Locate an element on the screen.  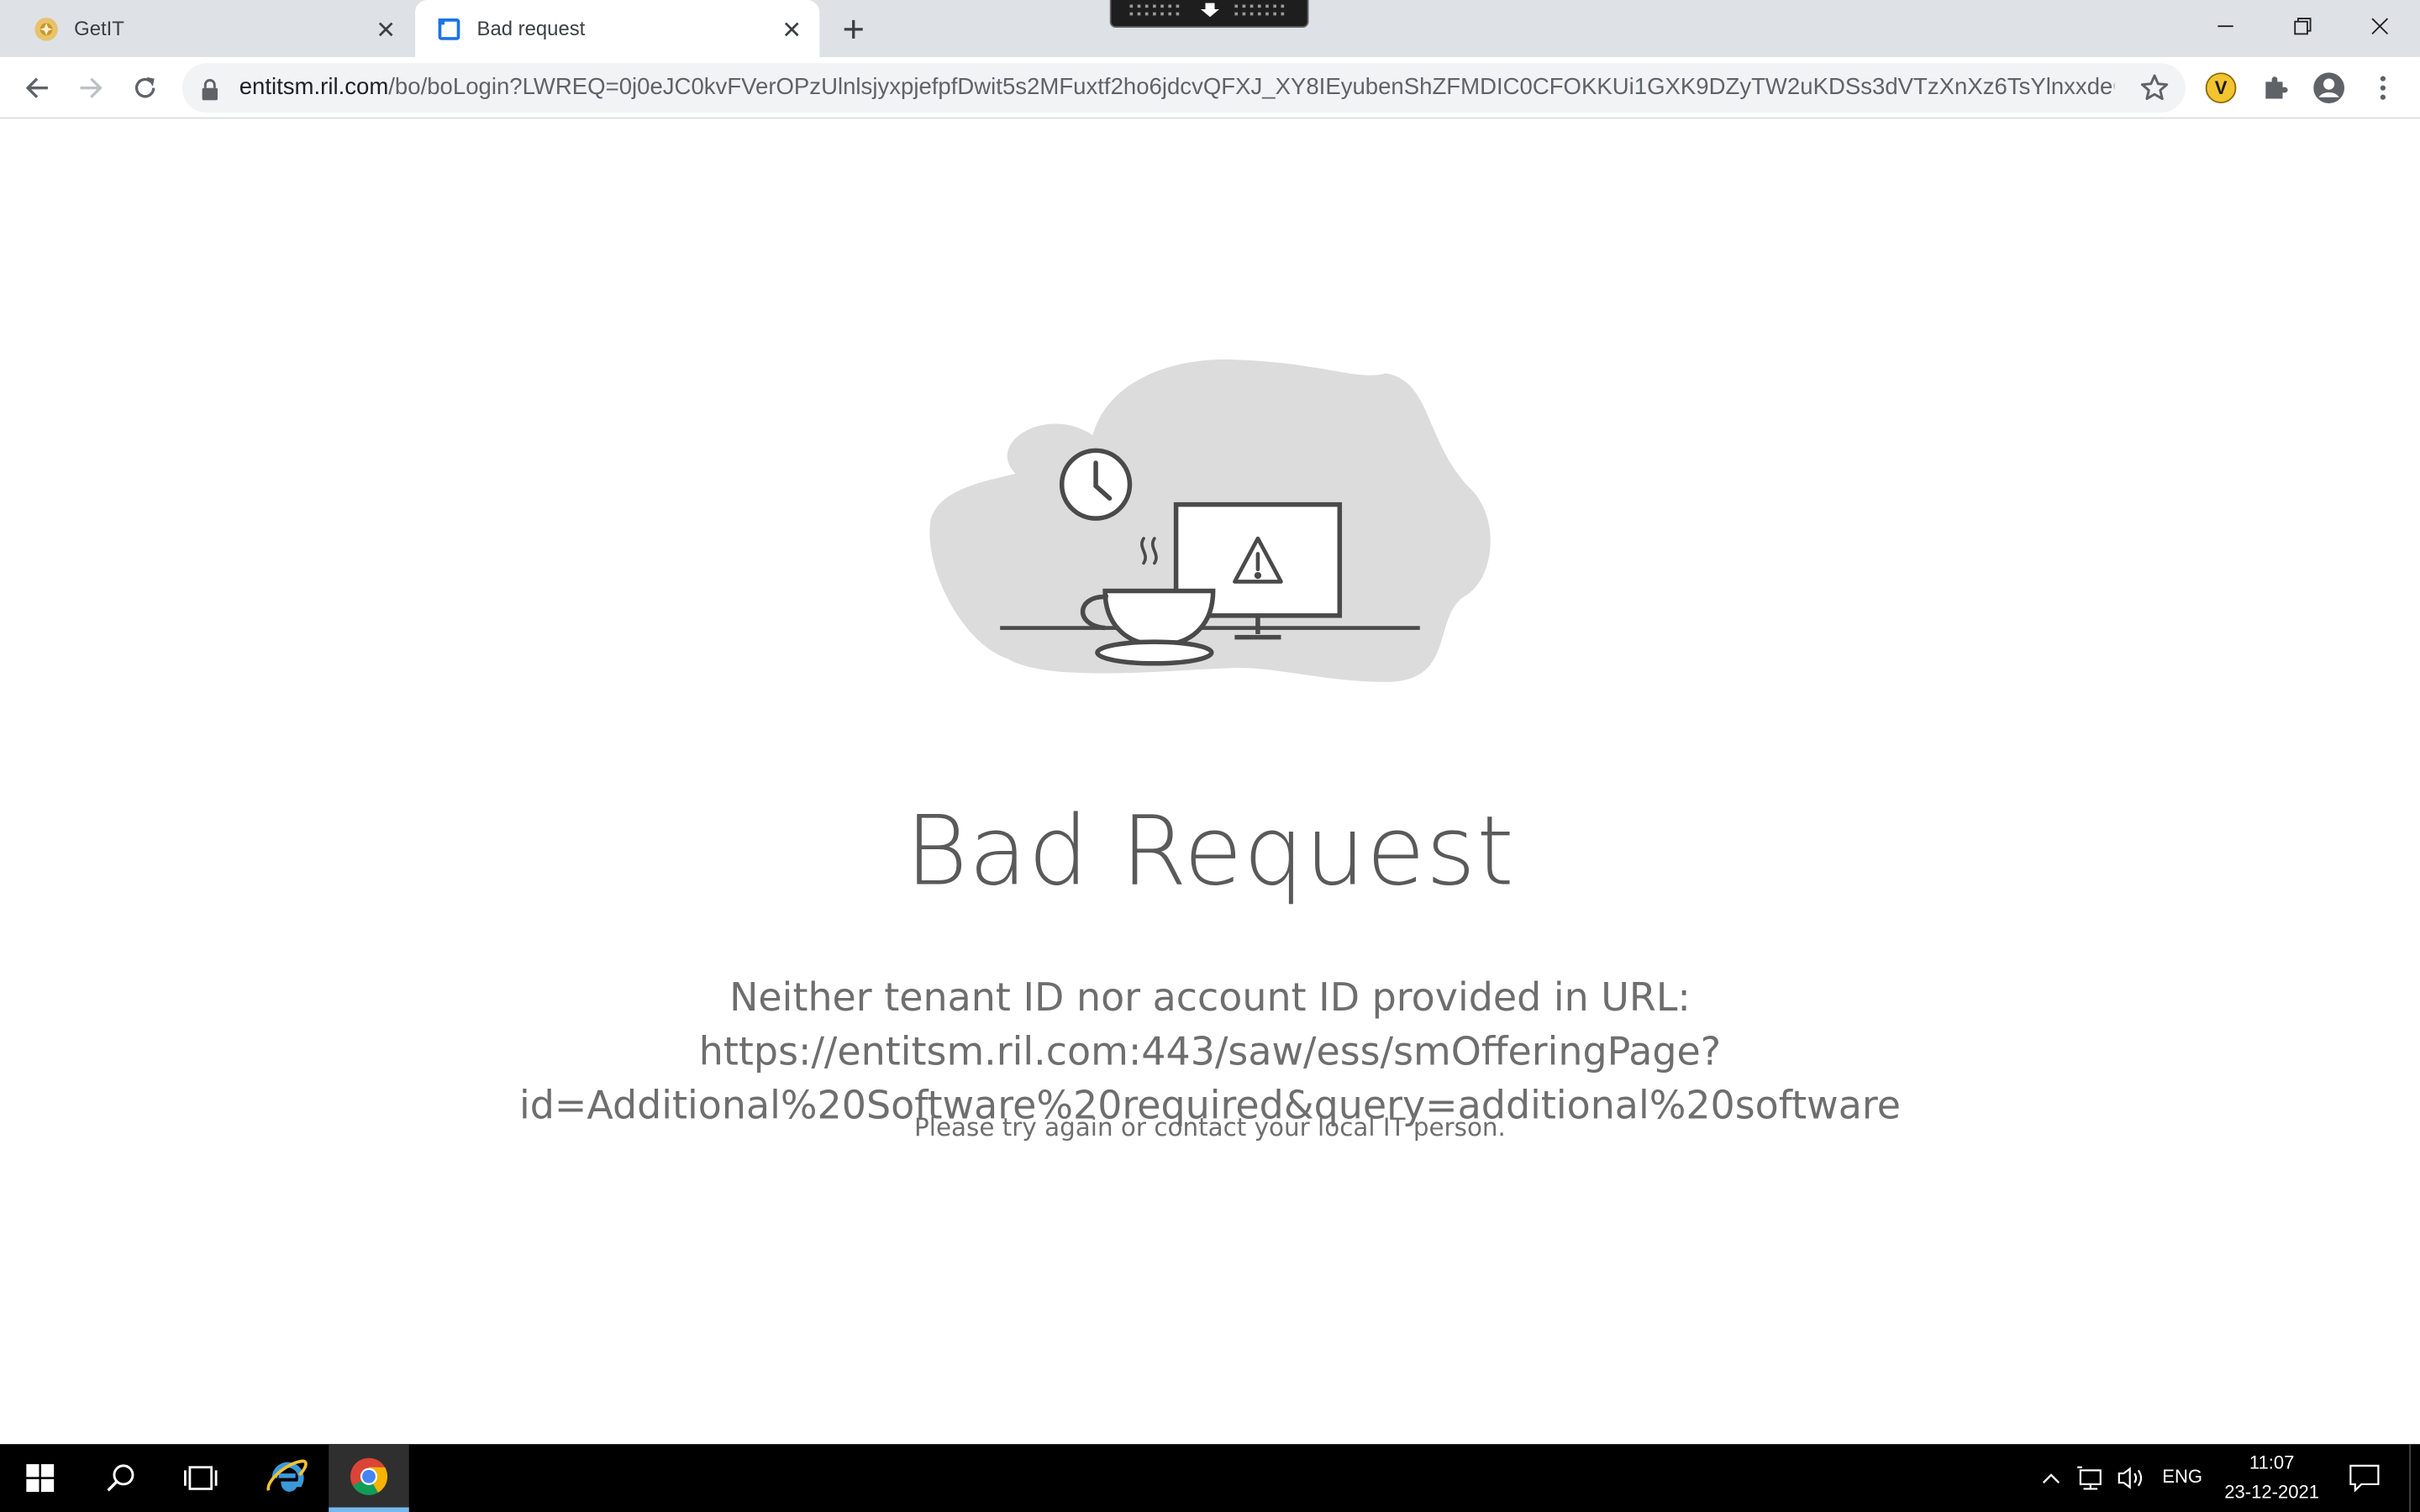
clock-time: 11:07 is located at coordinates (2272, 1462).